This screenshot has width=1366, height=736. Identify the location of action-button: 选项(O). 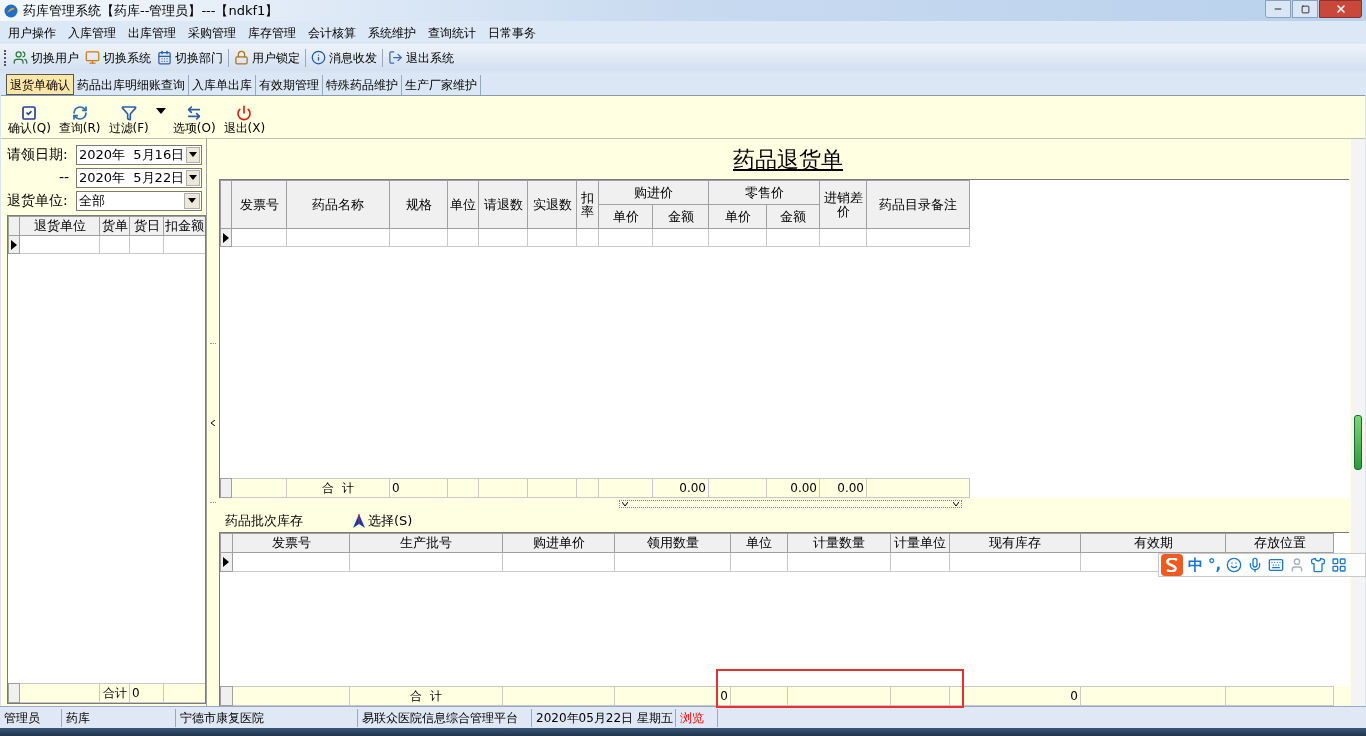
(194, 120).